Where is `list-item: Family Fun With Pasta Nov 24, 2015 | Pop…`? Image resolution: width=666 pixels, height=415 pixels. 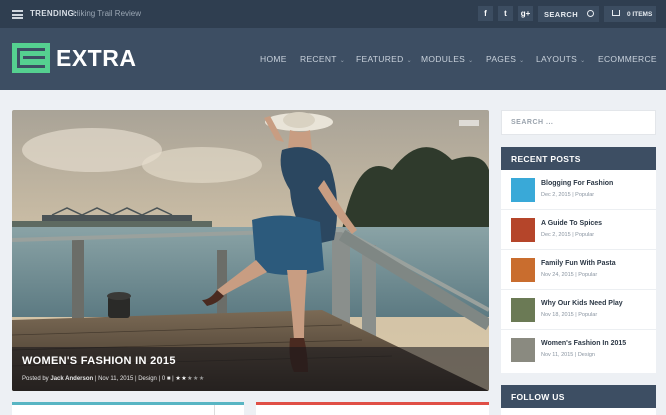 list-item: Family Fun With Pasta Nov 24, 2015 | Pop… is located at coordinates (578, 270).